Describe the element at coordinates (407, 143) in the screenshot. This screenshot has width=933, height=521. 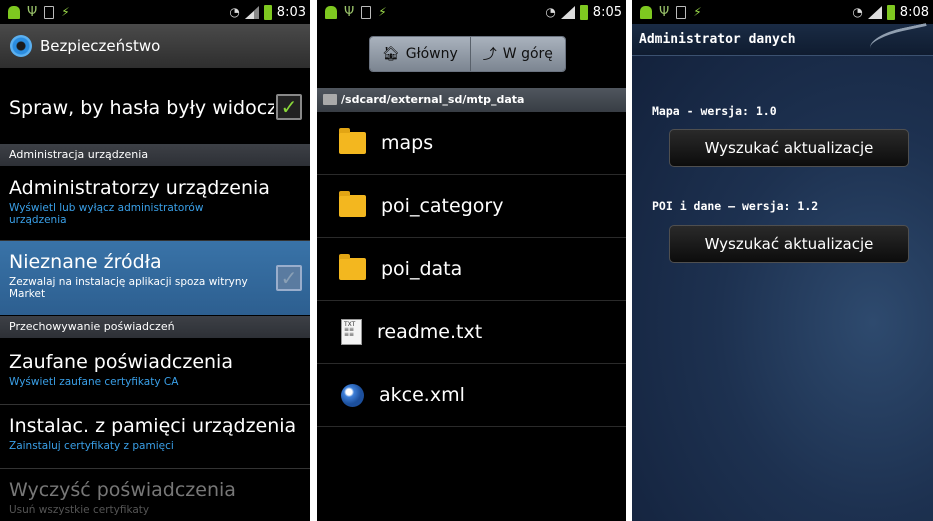
I see `file-name: maps` at that location.